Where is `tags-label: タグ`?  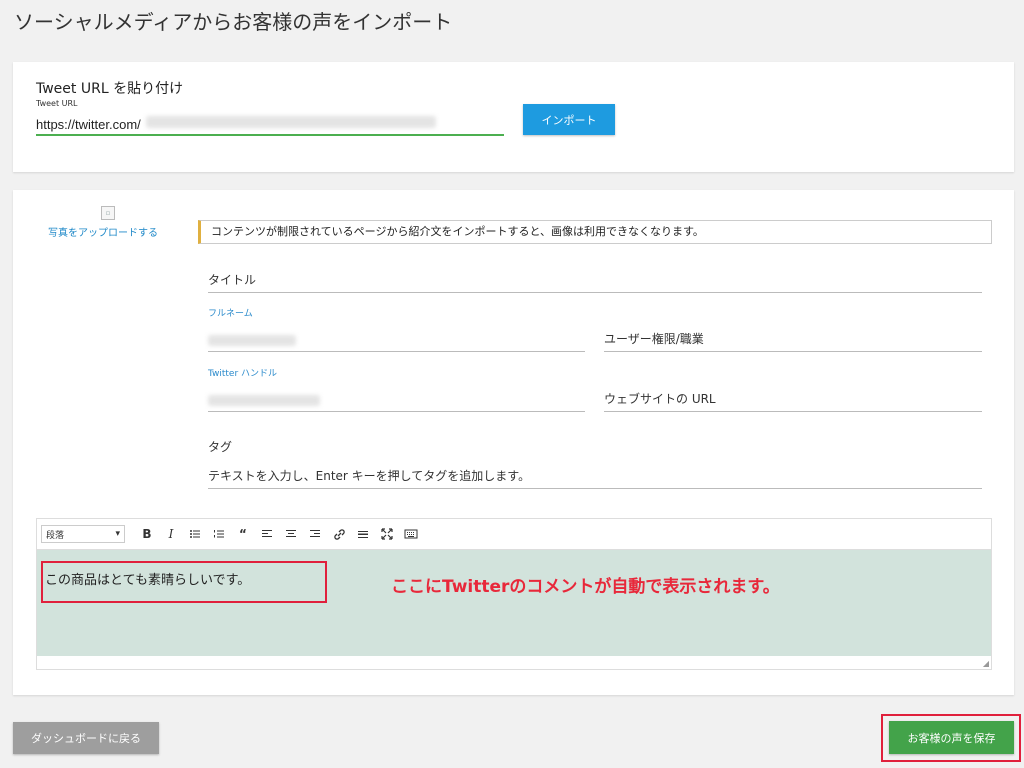
tags-label: タグ is located at coordinates (220, 447).